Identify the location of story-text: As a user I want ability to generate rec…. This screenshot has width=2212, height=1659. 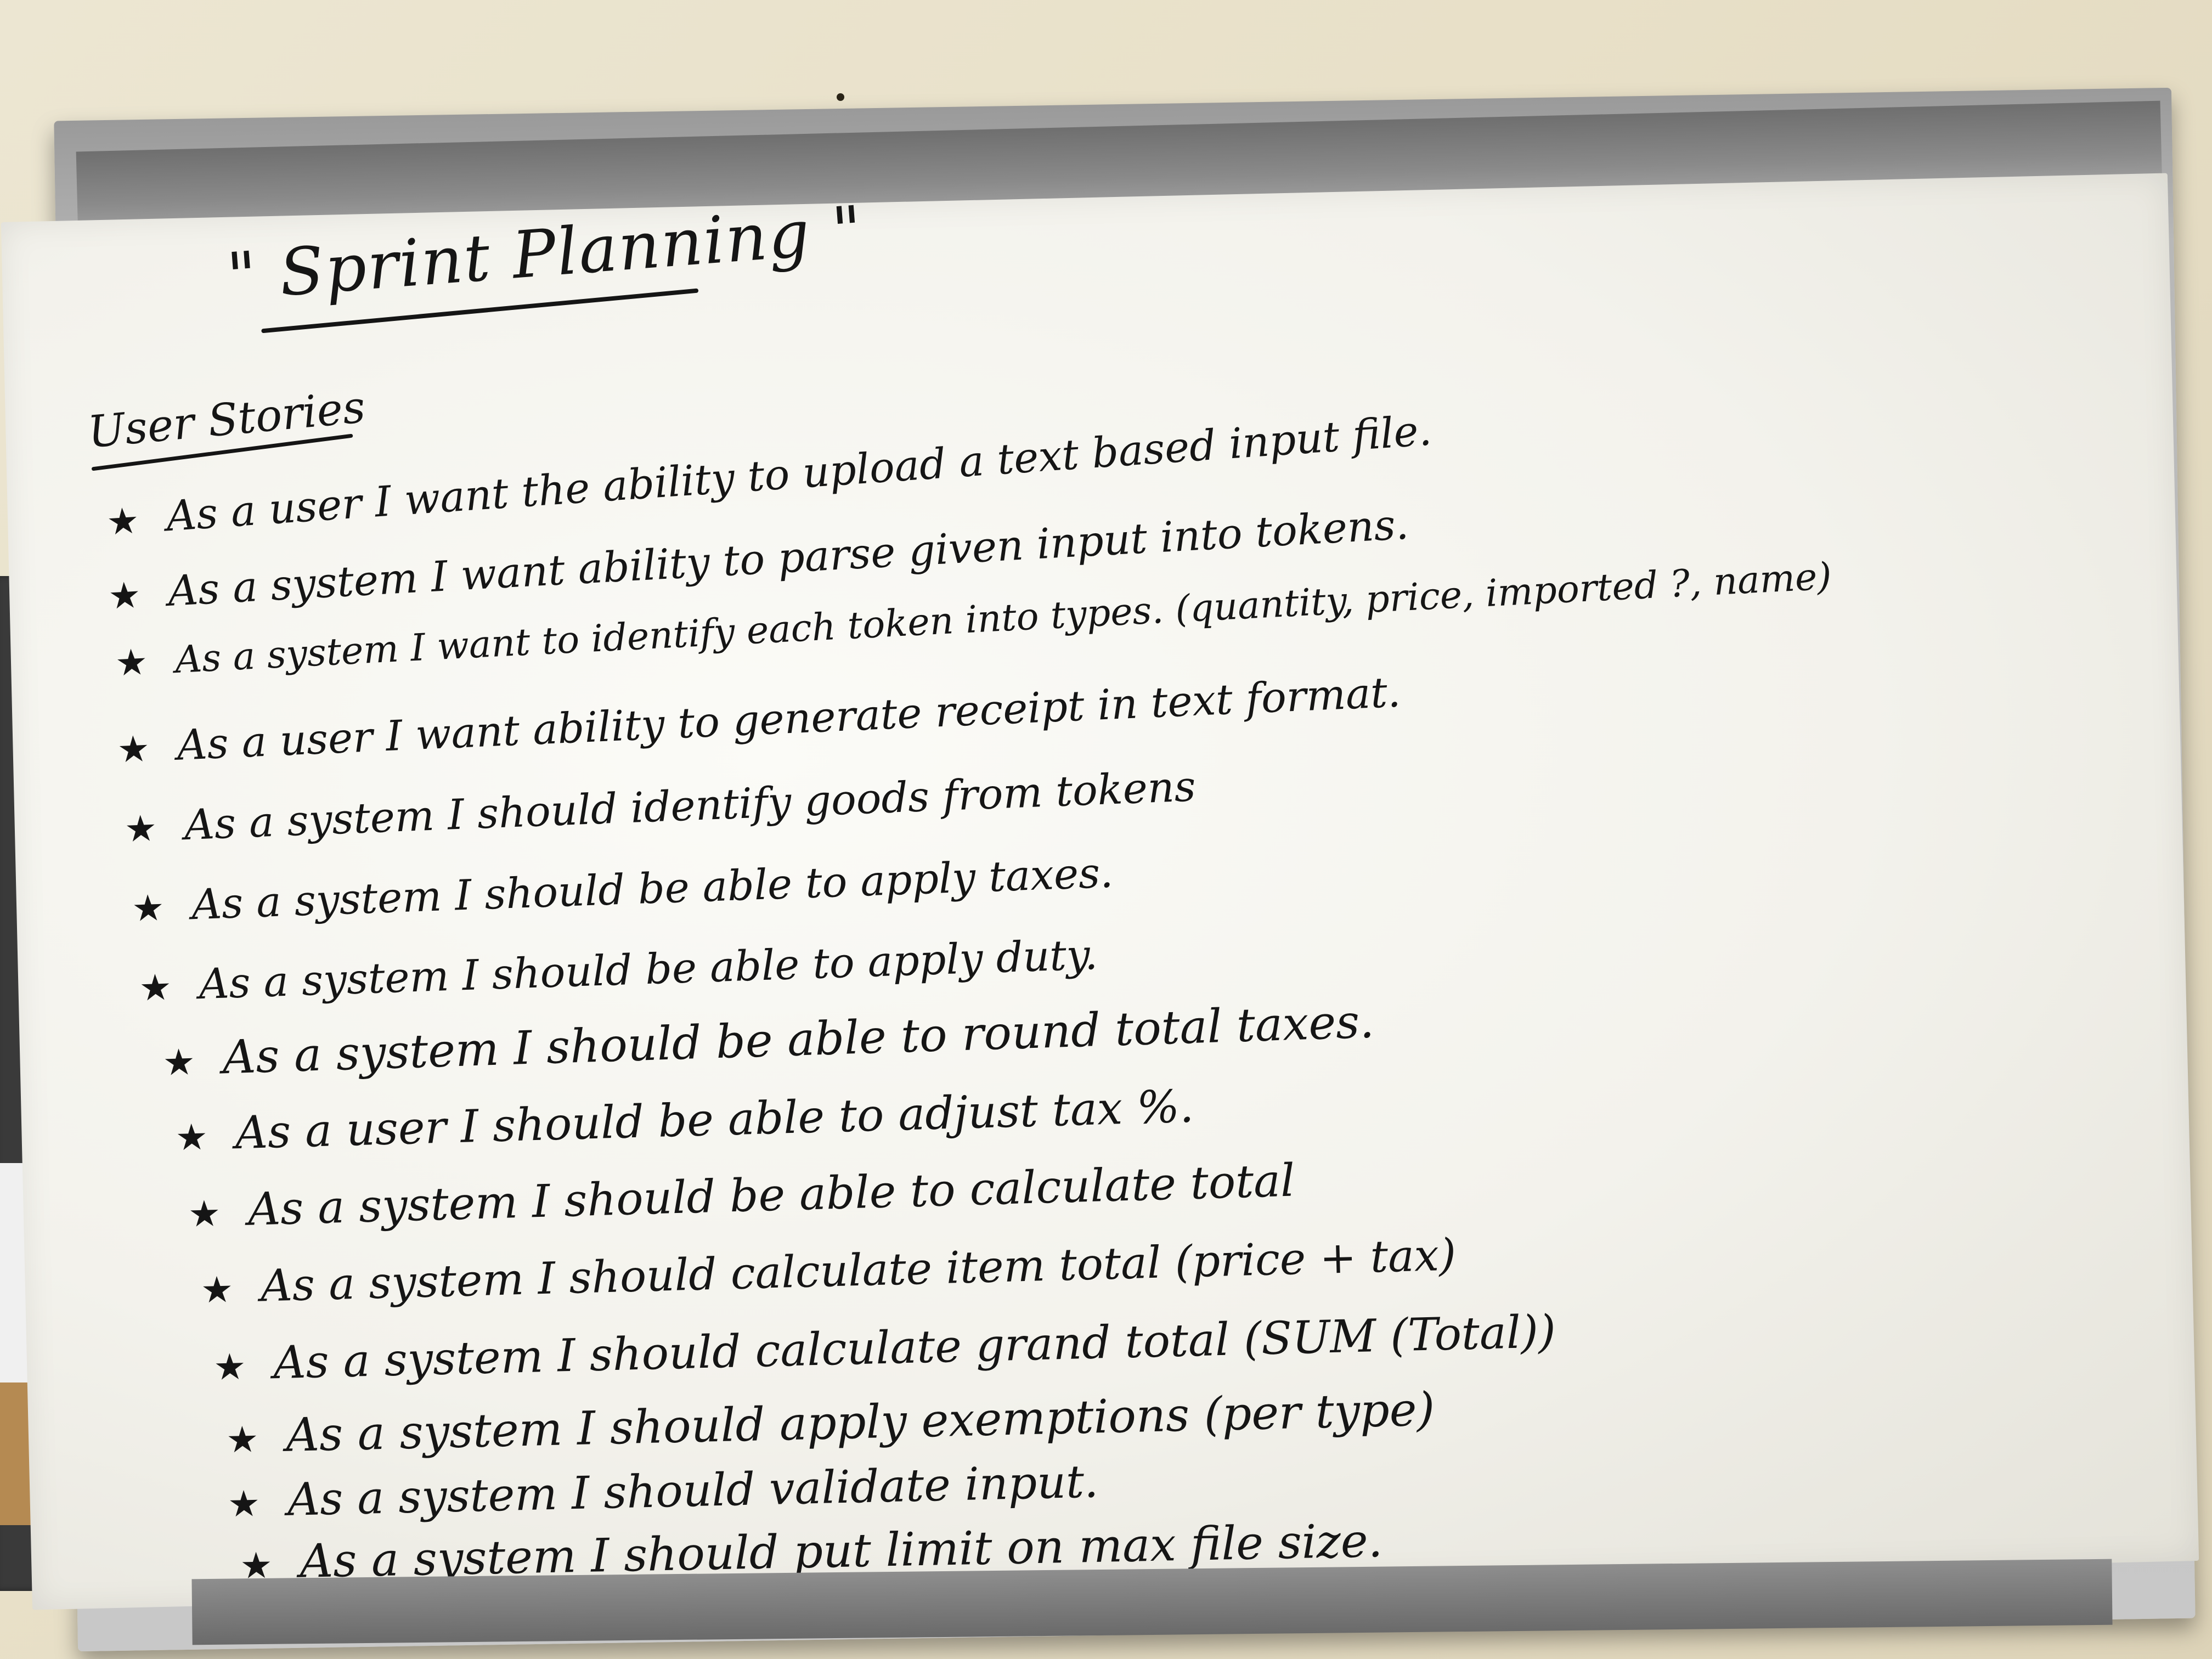
(789, 718).